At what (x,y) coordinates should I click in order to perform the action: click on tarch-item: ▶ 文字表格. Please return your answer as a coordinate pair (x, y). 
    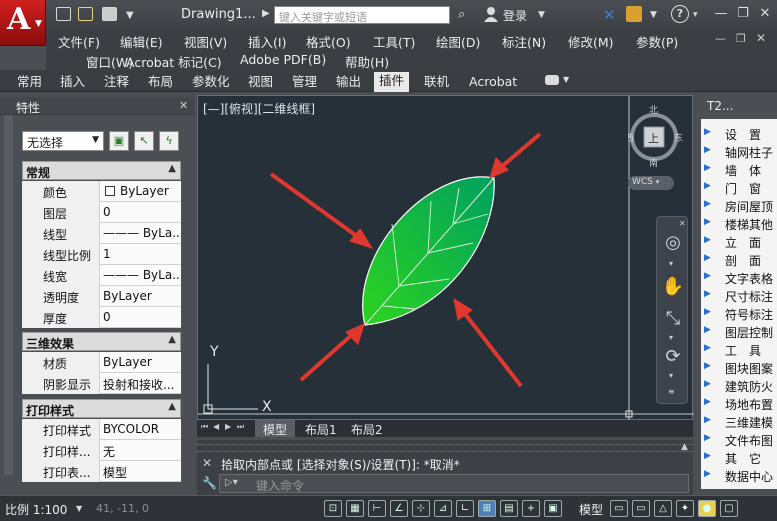
    Looking at the image, I should click on (739, 277).